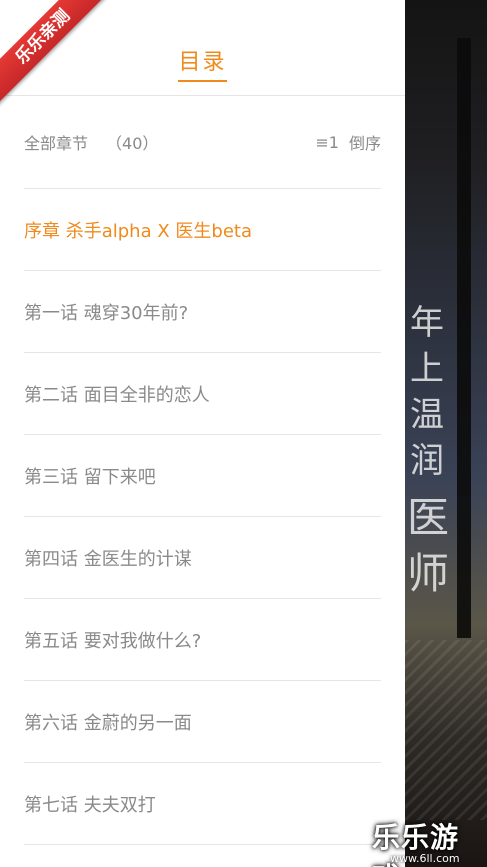 The image size is (487, 867). What do you see at coordinates (91, 142) in the screenshot?
I see `chapter-summary: 全部章节 （40）` at bounding box center [91, 142].